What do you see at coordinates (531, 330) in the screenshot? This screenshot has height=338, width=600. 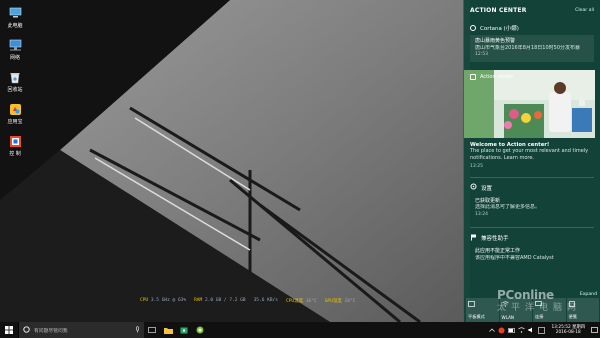 I see `volume-icon` at bounding box center [531, 330].